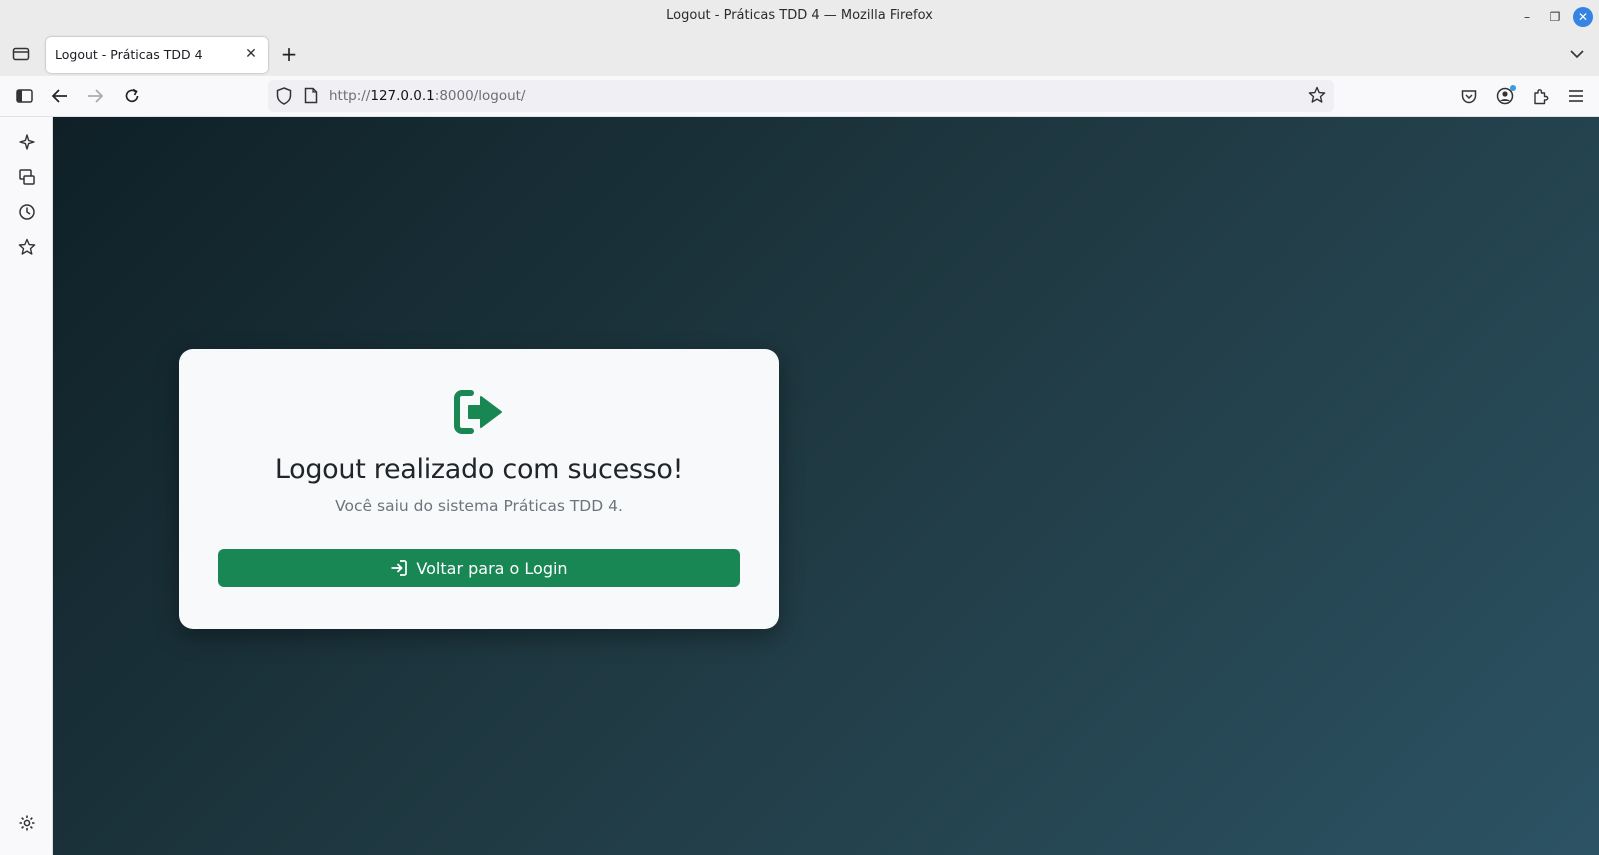 The height and width of the screenshot is (855, 1599). Describe the element at coordinates (1469, 96) in the screenshot. I see `pocket-icon` at that location.